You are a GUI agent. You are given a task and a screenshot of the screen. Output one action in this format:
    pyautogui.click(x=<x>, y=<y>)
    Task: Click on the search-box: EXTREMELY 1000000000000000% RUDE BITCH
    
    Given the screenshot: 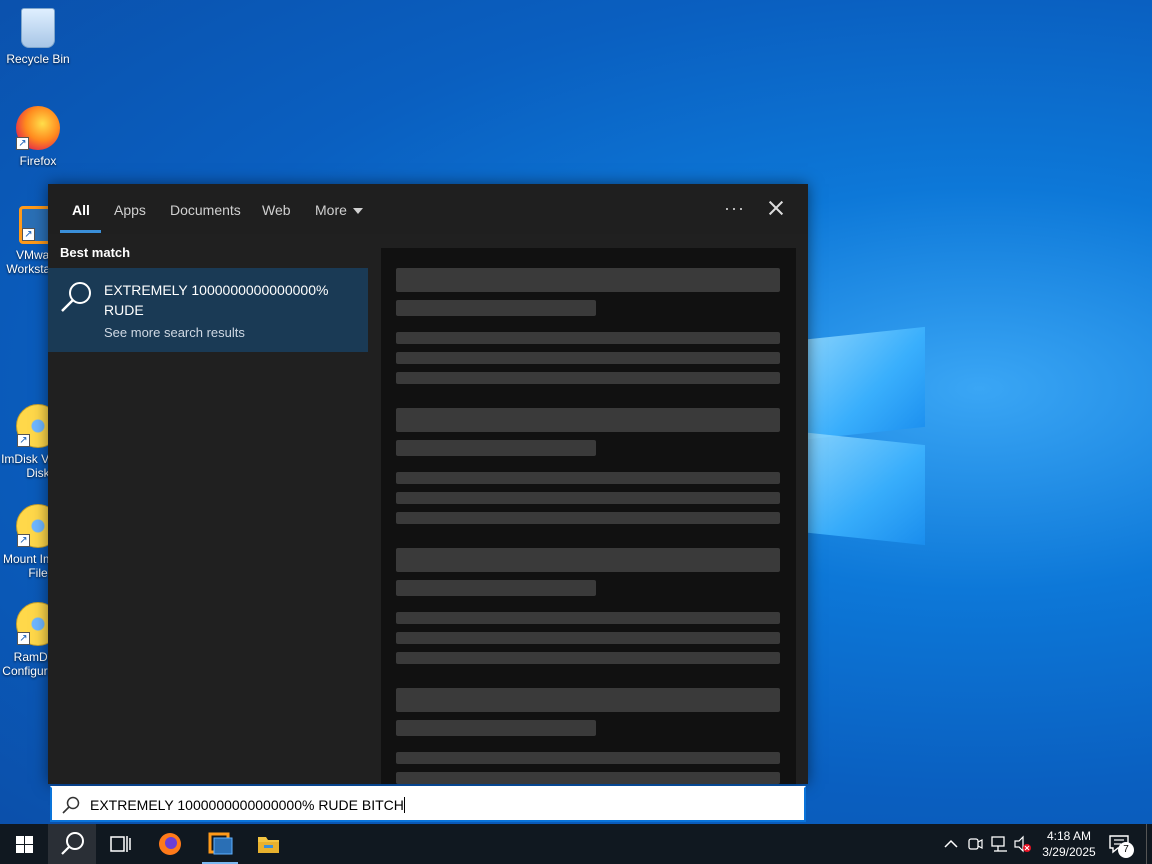 What is the action you would take?
    pyautogui.click(x=428, y=804)
    